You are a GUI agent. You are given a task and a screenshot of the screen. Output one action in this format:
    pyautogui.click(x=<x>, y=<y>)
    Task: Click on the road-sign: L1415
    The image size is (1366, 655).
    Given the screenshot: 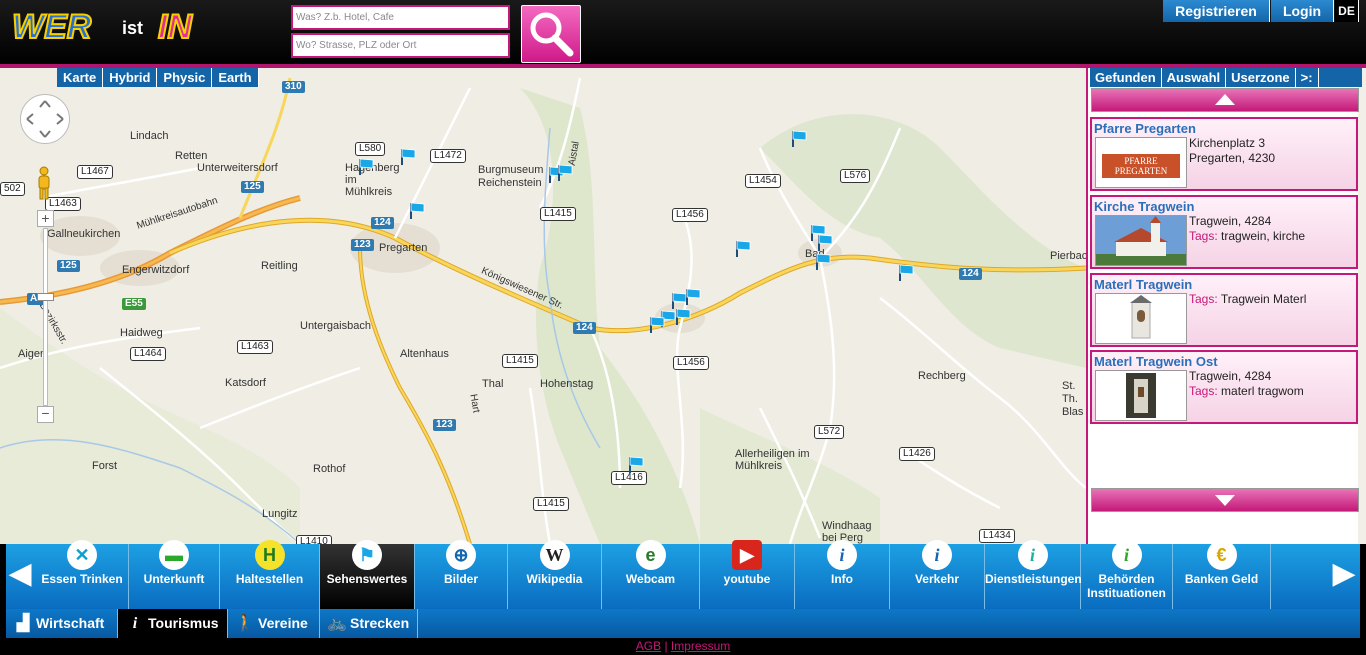 What is the action you would take?
    pyautogui.click(x=558, y=214)
    